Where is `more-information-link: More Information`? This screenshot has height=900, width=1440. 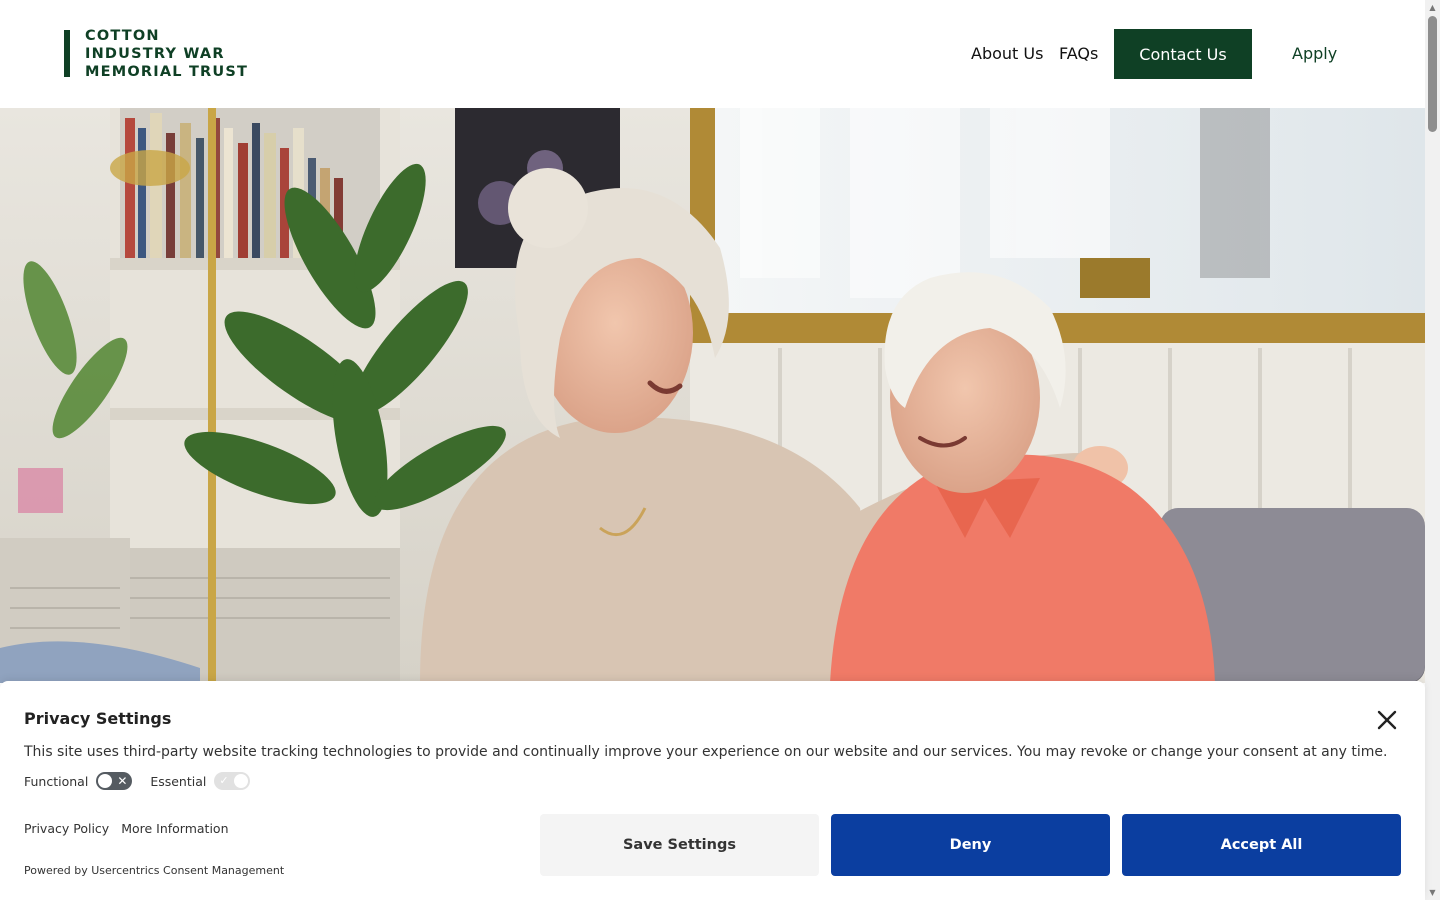 more-information-link: More Information is located at coordinates (174, 828).